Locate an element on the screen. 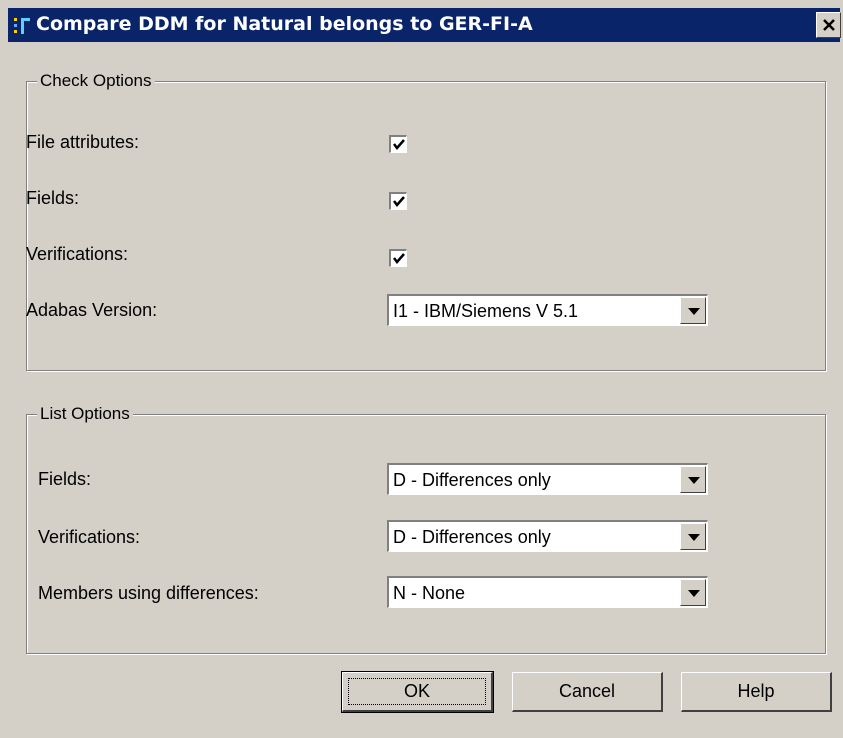 Image resolution: width=843 pixels, height=738 pixels. help-button: Help is located at coordinates (756, 692).